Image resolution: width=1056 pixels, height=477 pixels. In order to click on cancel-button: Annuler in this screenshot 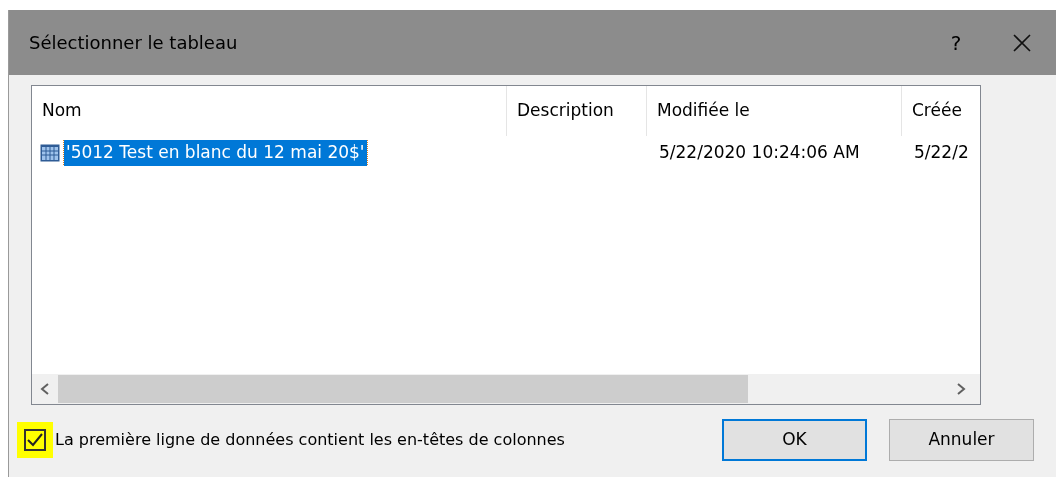, I will do `click(961, 440)`.